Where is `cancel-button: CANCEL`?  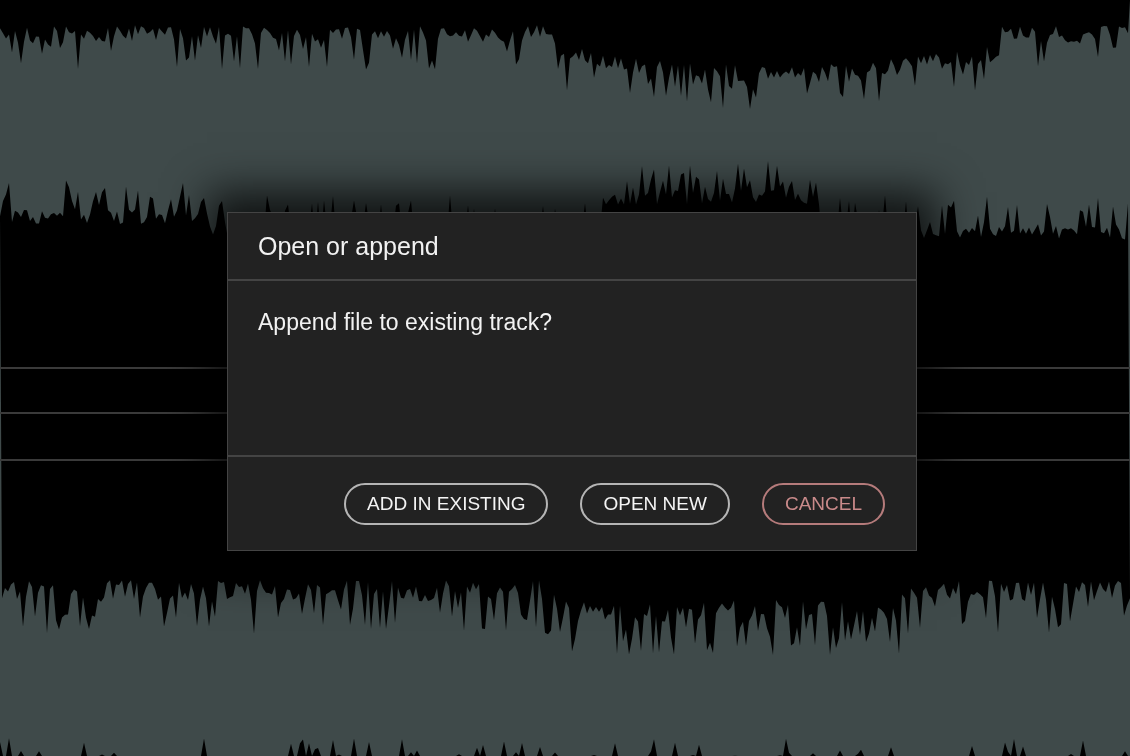 cancel-button: CANCEL is located at coordinates (823, 503).